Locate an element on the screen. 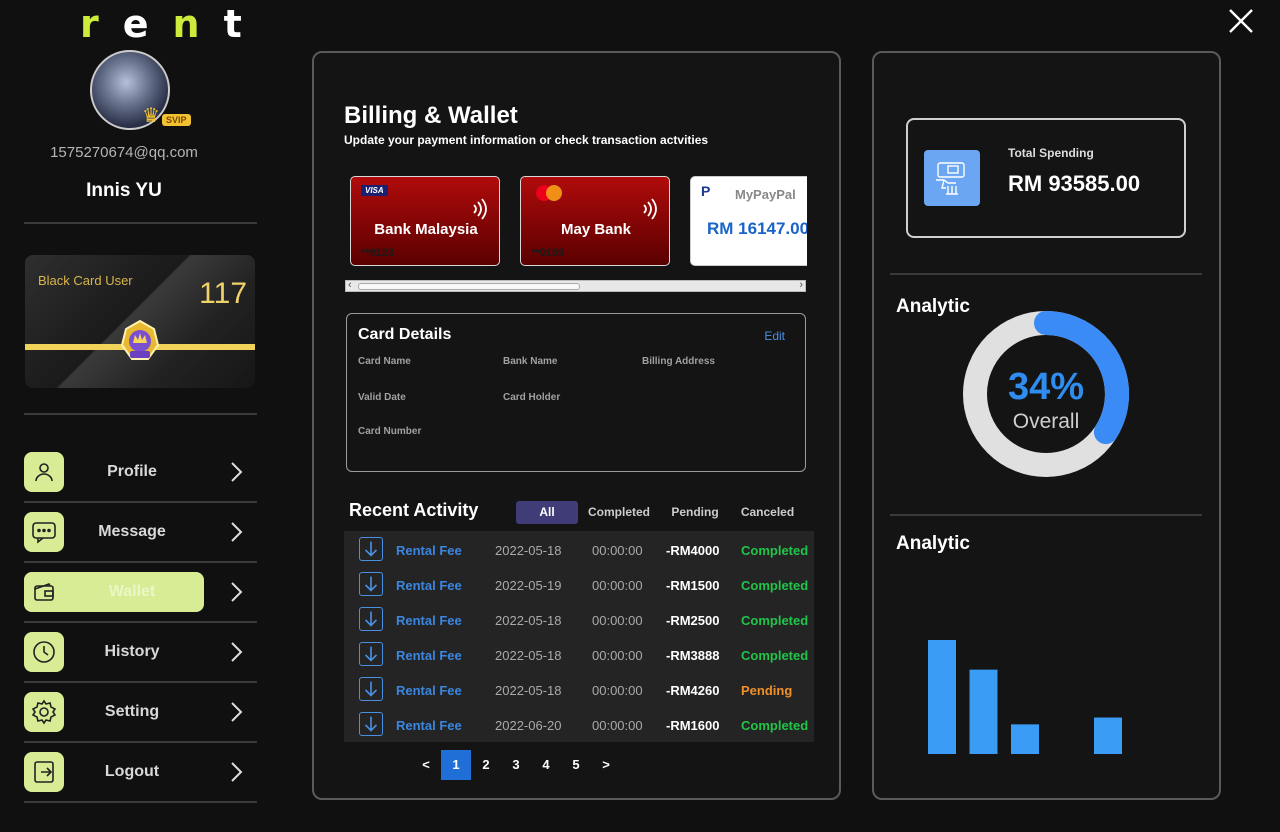  tab-all: All is located at coordinates (547, 512).